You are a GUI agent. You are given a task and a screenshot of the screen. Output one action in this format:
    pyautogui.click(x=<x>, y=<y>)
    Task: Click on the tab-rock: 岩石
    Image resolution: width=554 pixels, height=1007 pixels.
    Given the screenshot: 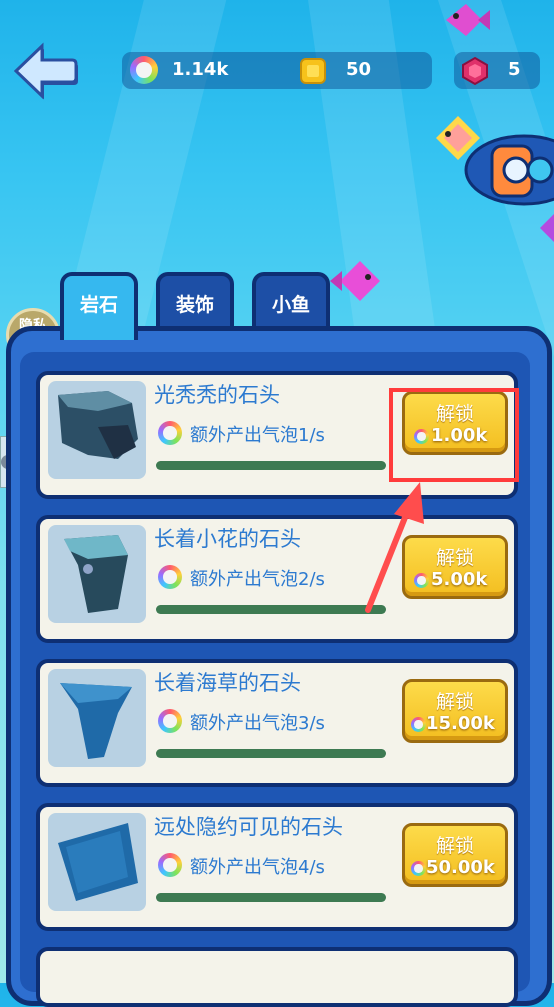 What is the action you would take?
    pyautogui.click(x=99, y=306)
    